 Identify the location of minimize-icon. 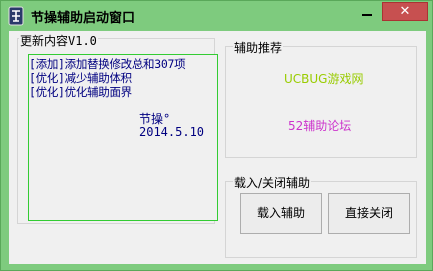
(367, 15).